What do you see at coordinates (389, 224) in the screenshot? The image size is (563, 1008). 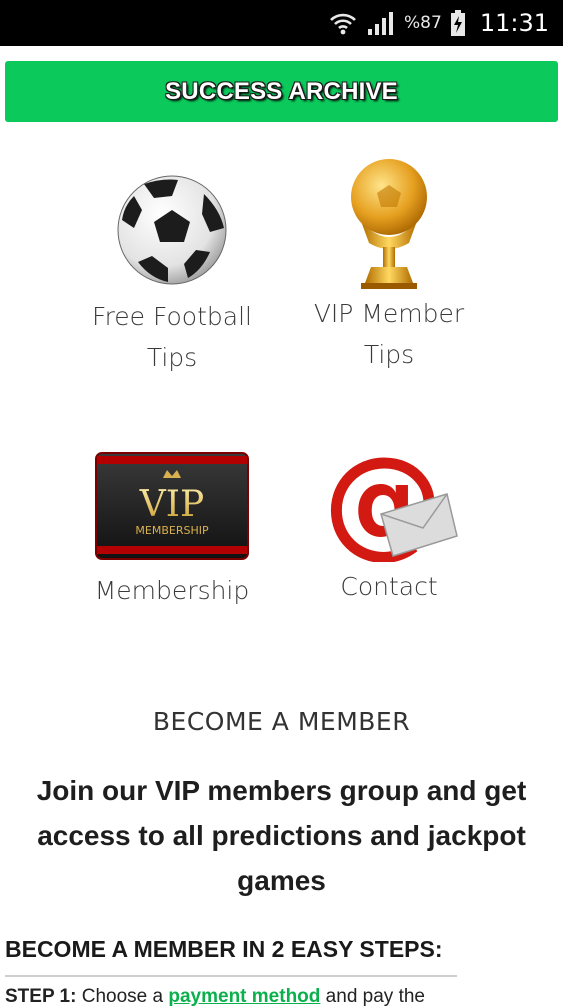 I see `trophy-icon` at bounding box center [389, 224].